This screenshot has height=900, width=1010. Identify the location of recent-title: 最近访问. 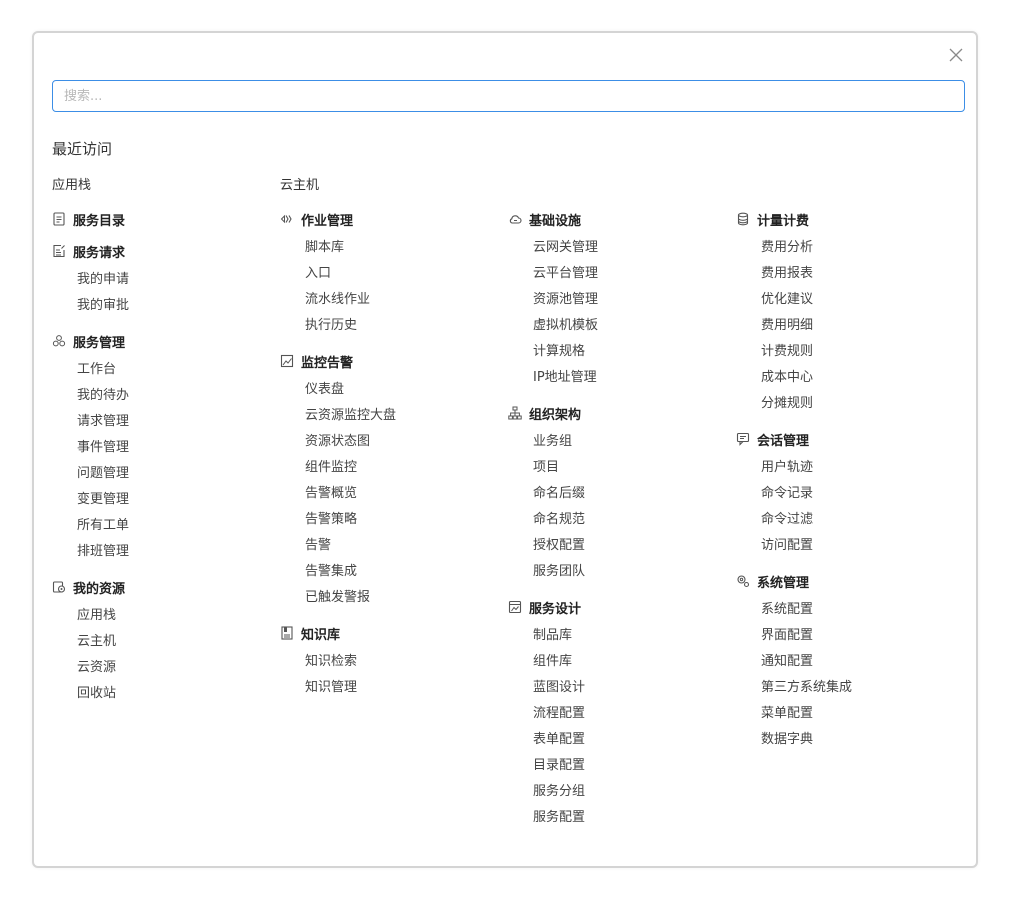
(82, 149).